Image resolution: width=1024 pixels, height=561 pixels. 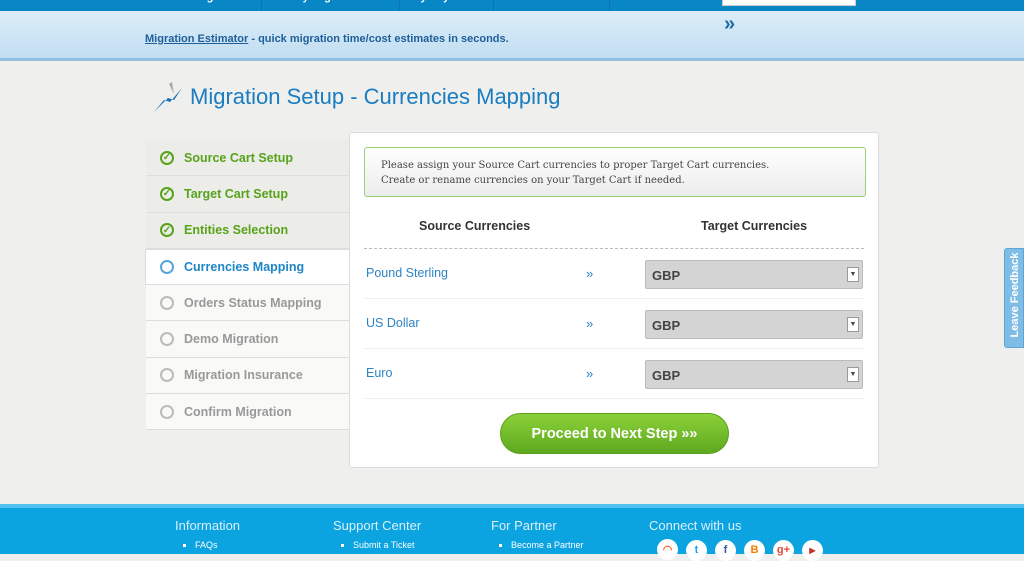 I want to click on proceed-next-step-button: Proceed to Next Step »», so click(x=614, y=433).